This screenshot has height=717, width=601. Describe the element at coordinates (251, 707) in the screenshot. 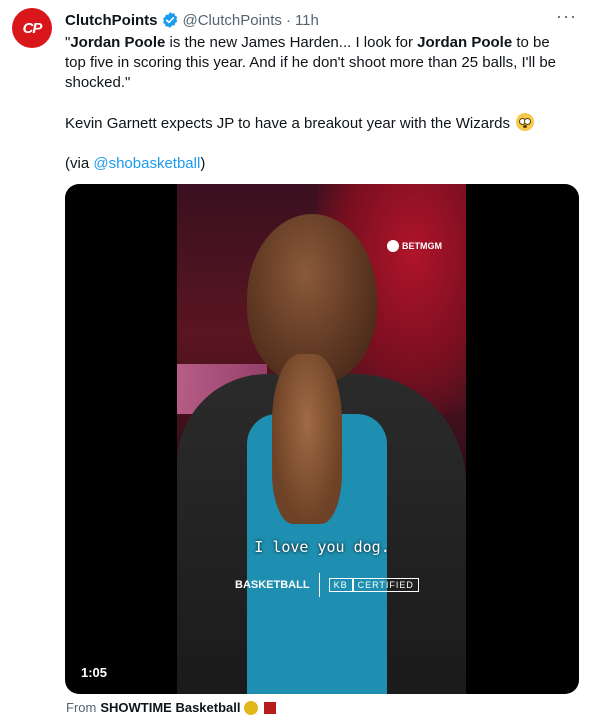

I see `gold-verified-badge-icon` at that location.